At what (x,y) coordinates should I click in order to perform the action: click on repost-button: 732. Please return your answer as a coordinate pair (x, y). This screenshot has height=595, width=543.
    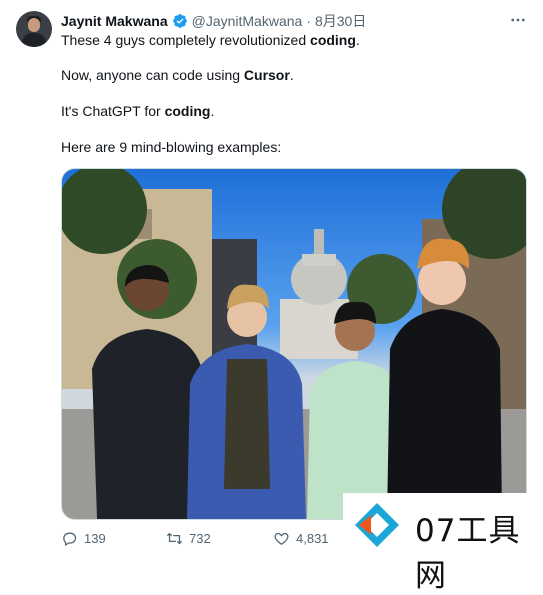
    Looking at the image, I should click on (188, 538).